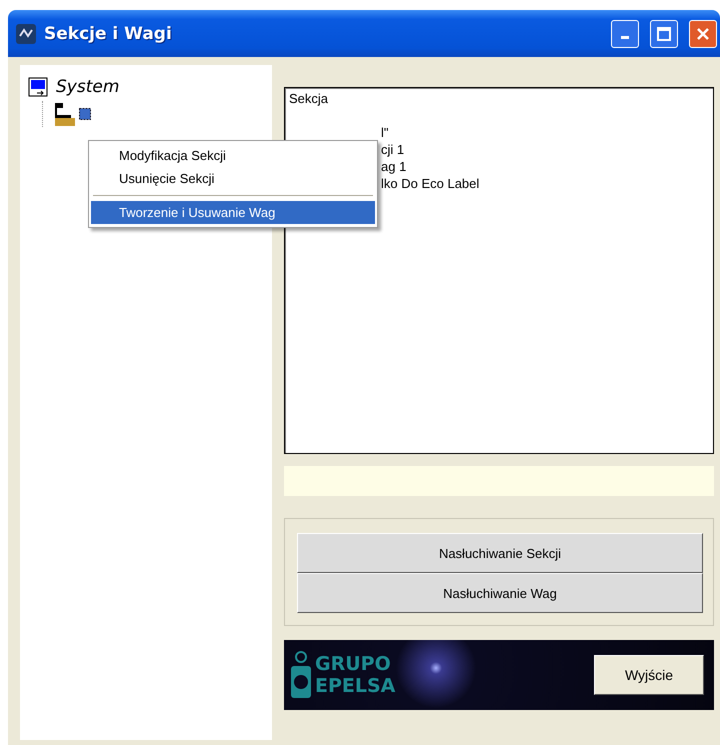  What do you see at coordinates (108, 34) in the screenshot?
I see `window-title: Sekcje i Wagi` at bounding box center [108, 34].